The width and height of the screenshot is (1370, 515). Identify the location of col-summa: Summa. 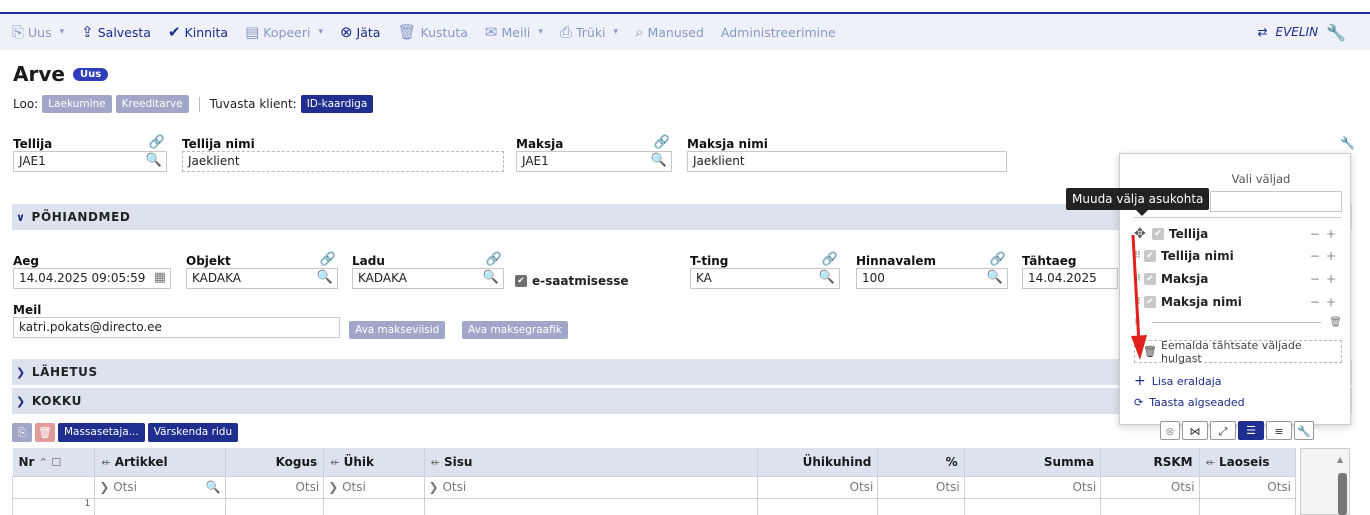
(1033, 462).